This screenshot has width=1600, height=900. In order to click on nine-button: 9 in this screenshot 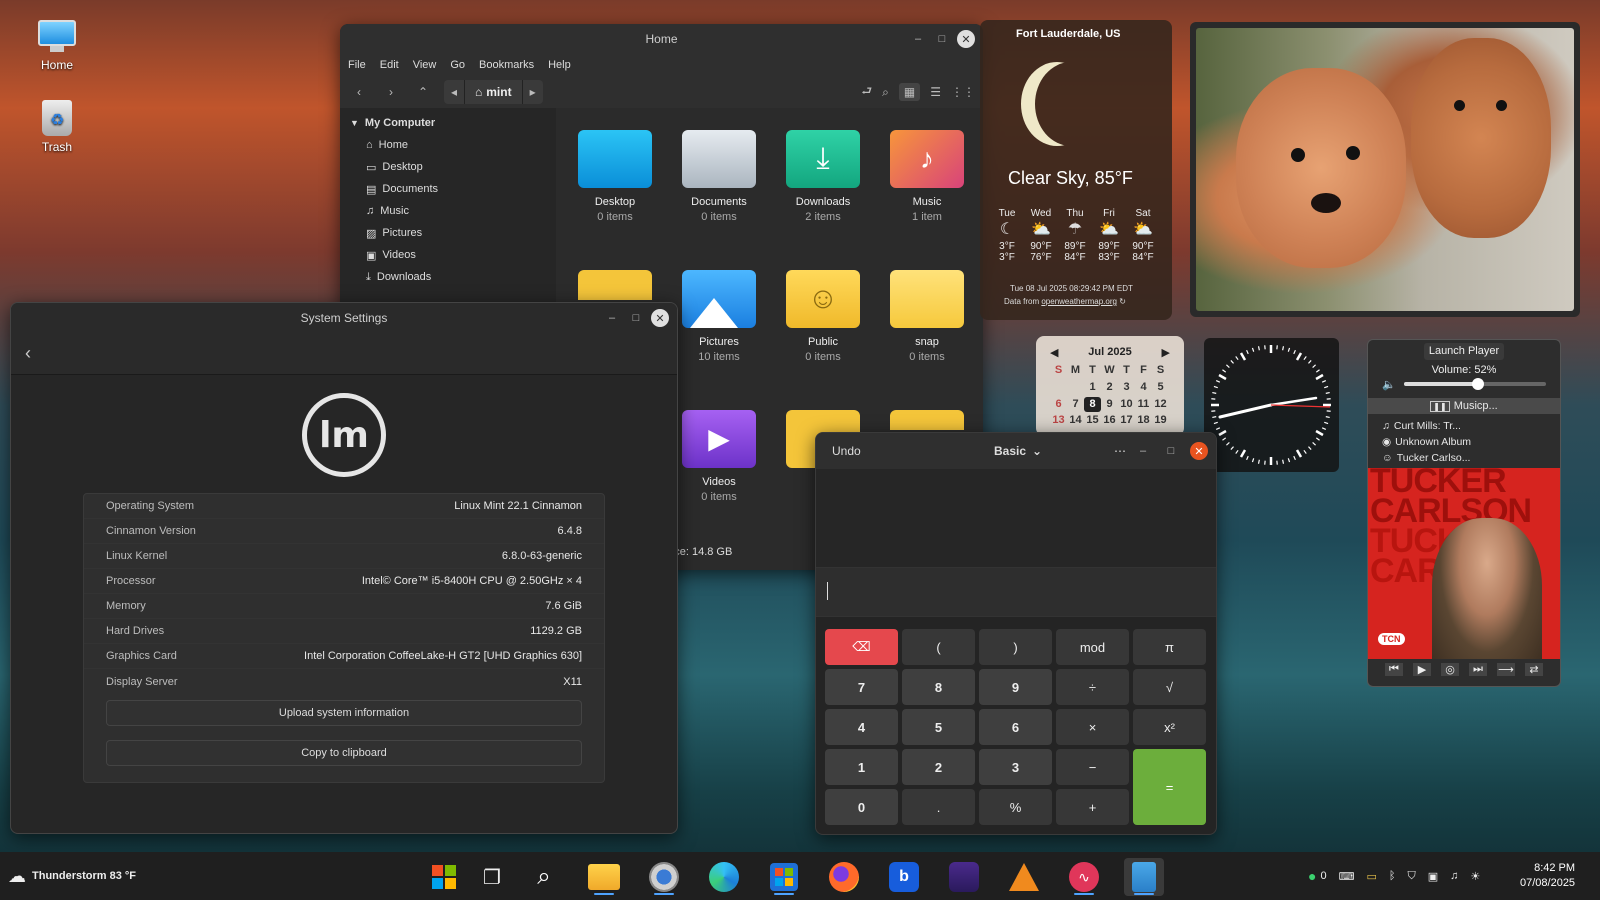, I will do `click(1015, 687)`.